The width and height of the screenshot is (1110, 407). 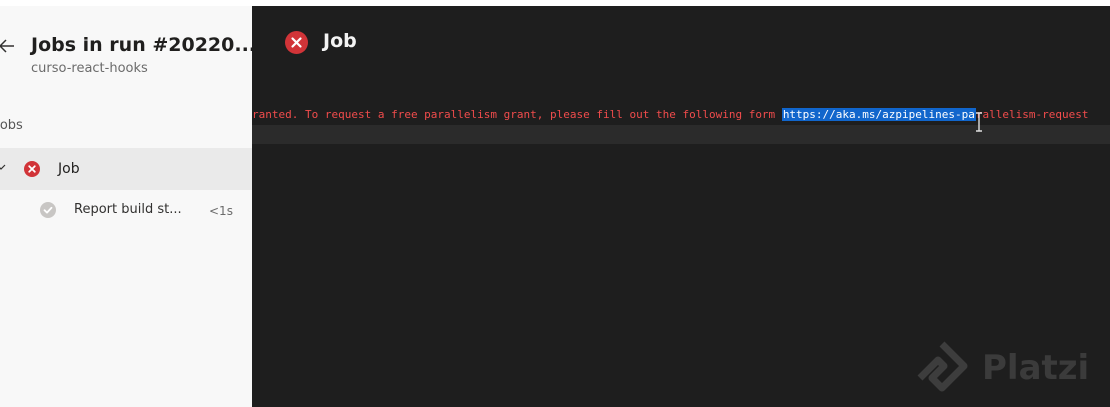 What do you see at coordinates (126, 169) in the screenshot?
I see `job-list-item: Job` at bounding box center [126, 169].